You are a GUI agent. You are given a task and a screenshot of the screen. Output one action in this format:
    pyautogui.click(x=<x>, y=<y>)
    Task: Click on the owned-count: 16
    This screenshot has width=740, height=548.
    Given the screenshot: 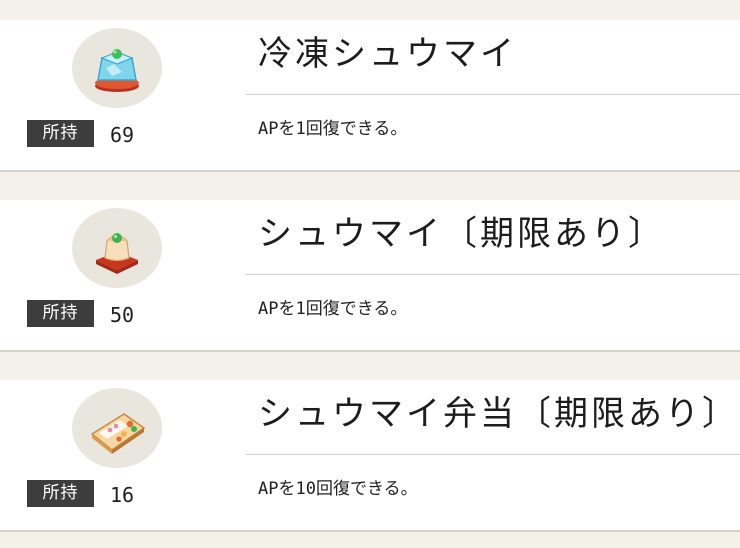 What is the action you would take?
    pyautogui.click(x=122, y=495)
    